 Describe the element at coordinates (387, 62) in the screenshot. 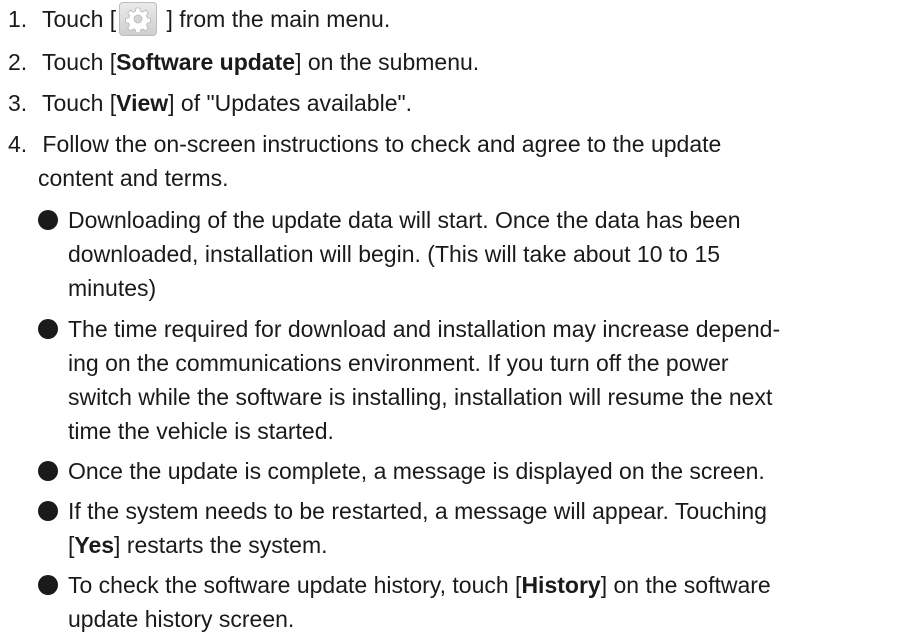

I see `step-text-after: ] on the submenu.` at that location.